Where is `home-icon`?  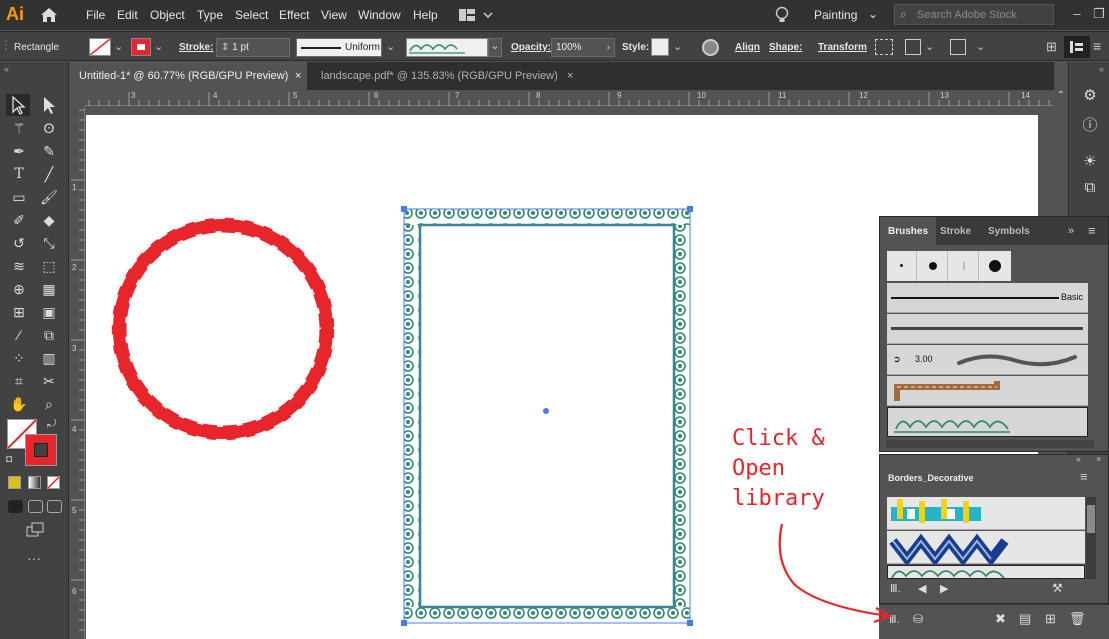
home-icon is located at coordinates (49, 15).